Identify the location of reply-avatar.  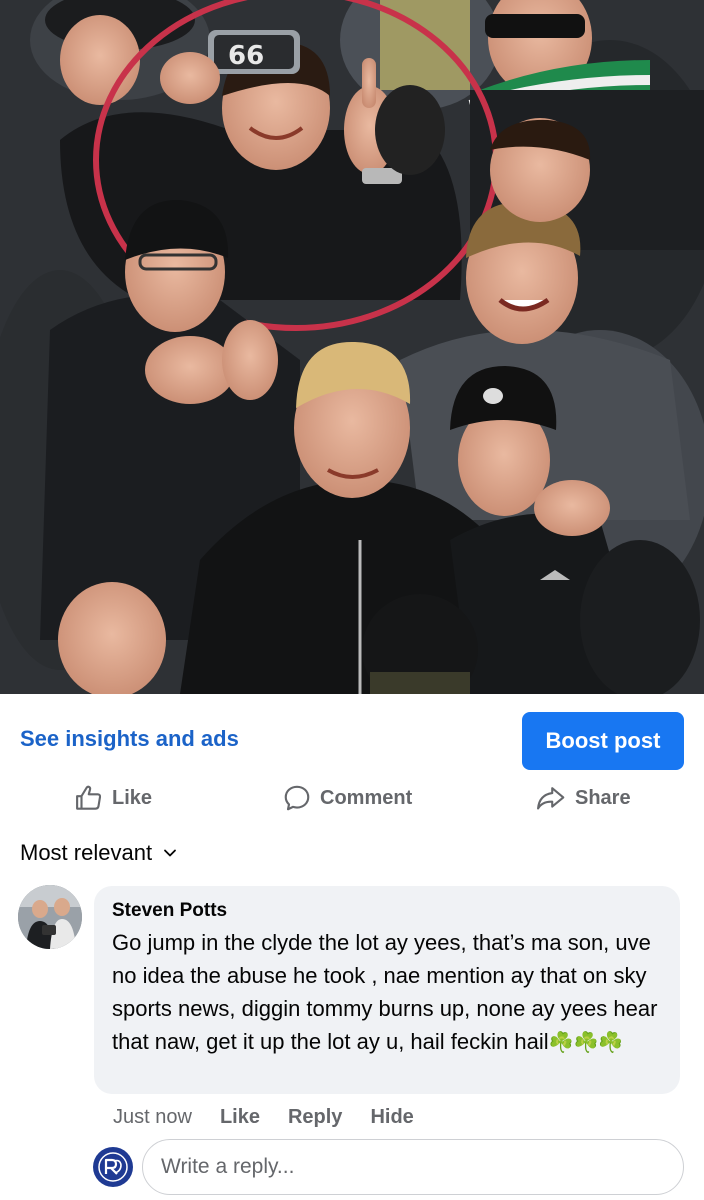
(113, 1167).